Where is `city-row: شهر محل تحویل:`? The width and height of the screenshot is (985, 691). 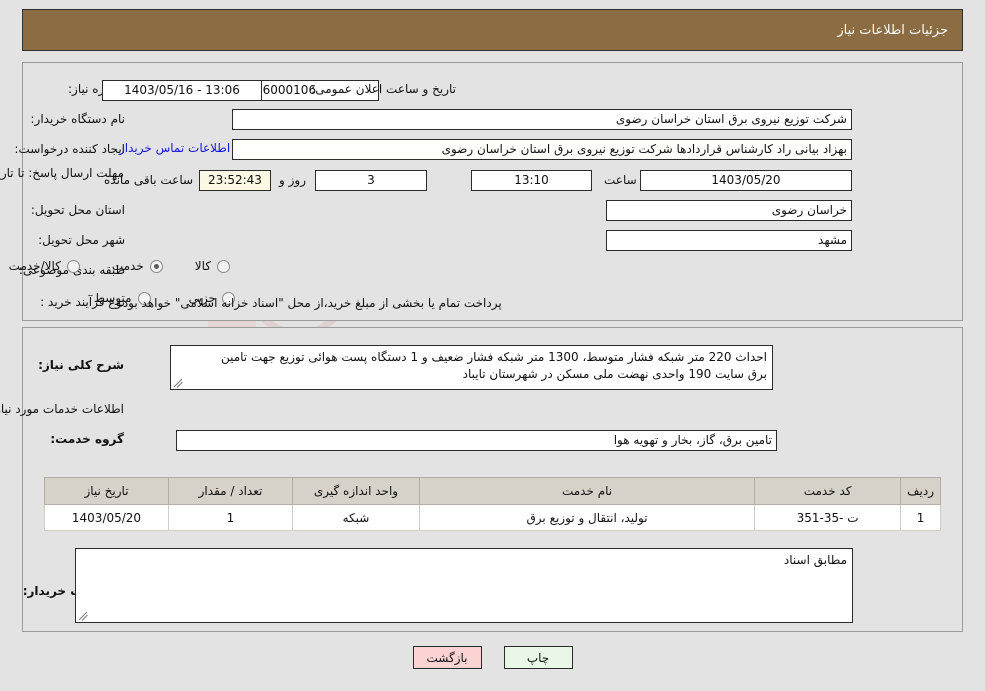
city-row: شهر محل تحویل: is located at coordinates (81, 240).